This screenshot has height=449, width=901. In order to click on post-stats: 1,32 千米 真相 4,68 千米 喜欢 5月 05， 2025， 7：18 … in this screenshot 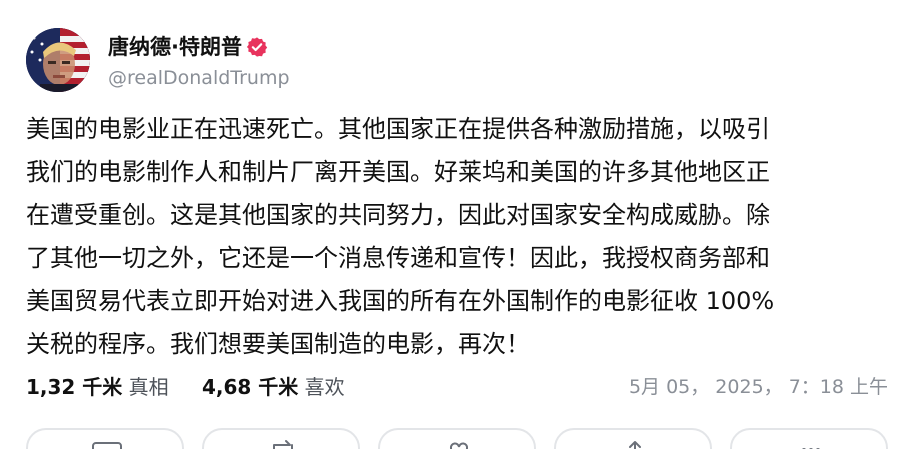, I will do `click(457, 387)`.